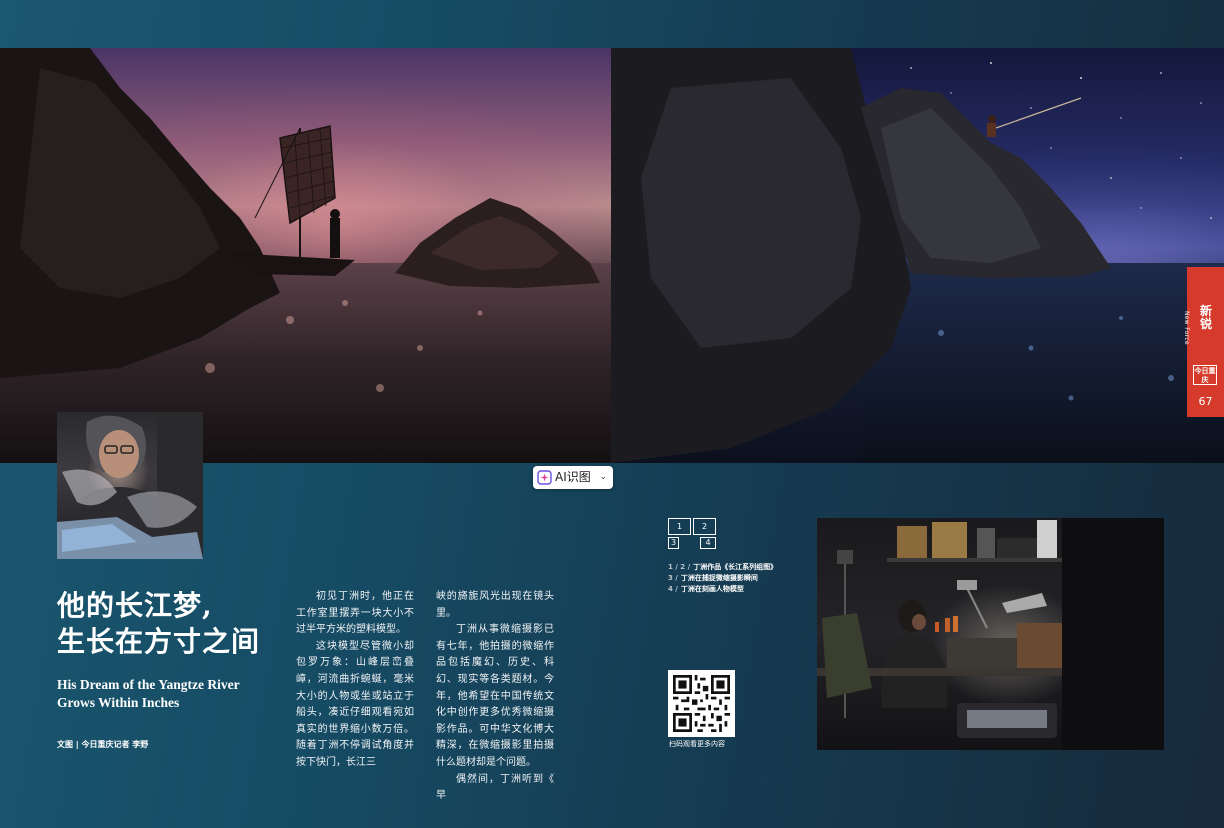  Describe the element at coordinates (118, 702) in the screenshot. I see `headline-english-line-2: Grows Within Inches` at that location.